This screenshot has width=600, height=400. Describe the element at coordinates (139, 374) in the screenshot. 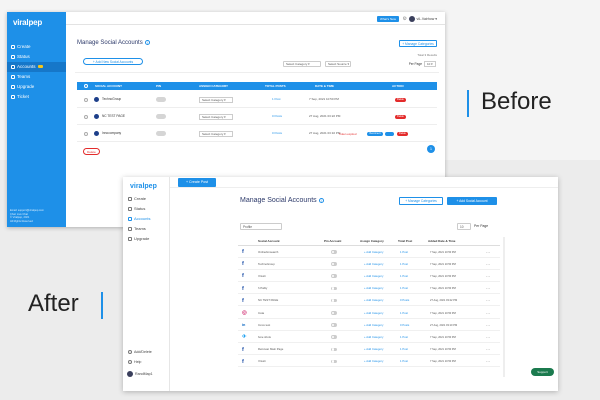

I see `user-profile: RandMap1` at that location.